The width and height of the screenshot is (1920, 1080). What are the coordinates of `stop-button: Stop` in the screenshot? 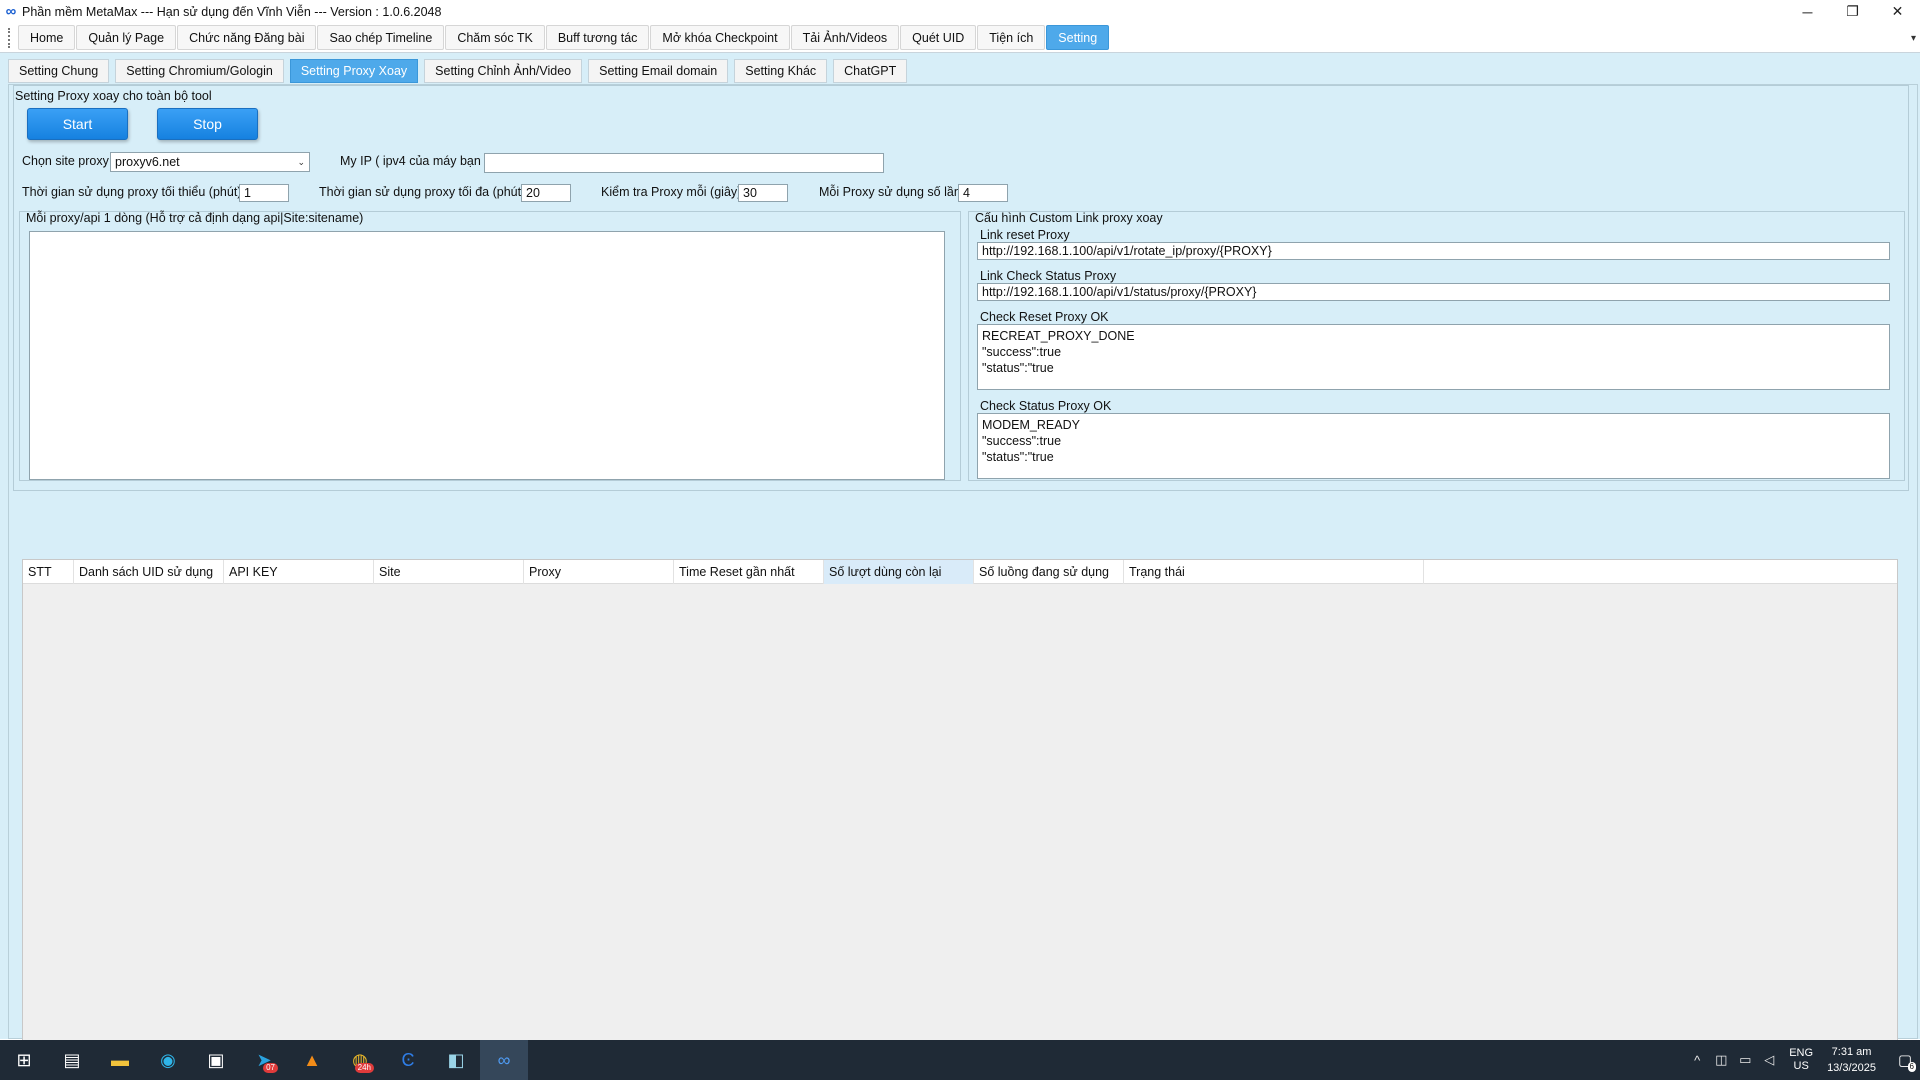 It's located at (207, 124).